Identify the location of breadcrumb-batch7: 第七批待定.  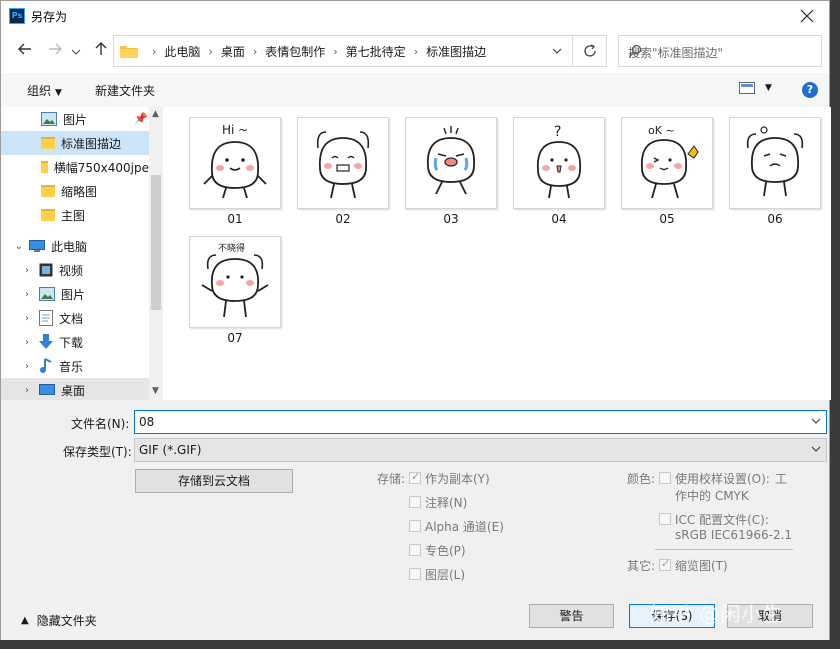
(376, 51).